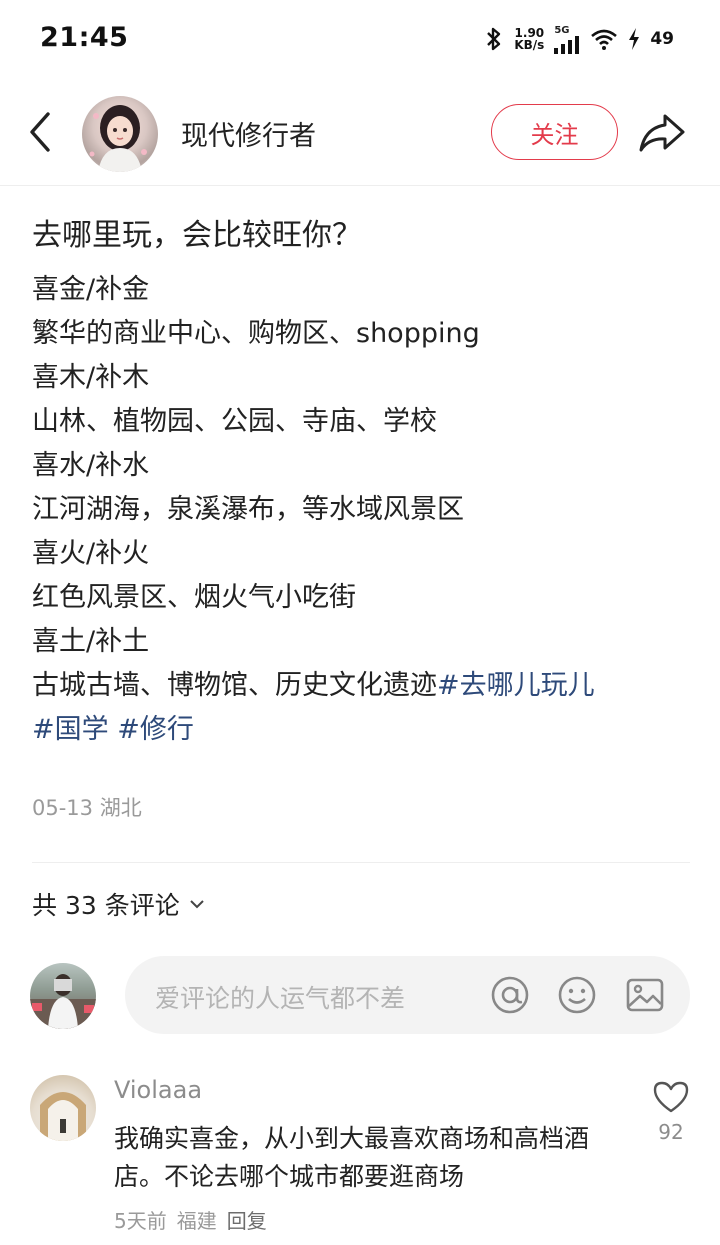 The width and height of the screenshot is (720, 1245). I want to click on post-line: 山林、植物园、公园、寺庙、学校, so click(234, 421).